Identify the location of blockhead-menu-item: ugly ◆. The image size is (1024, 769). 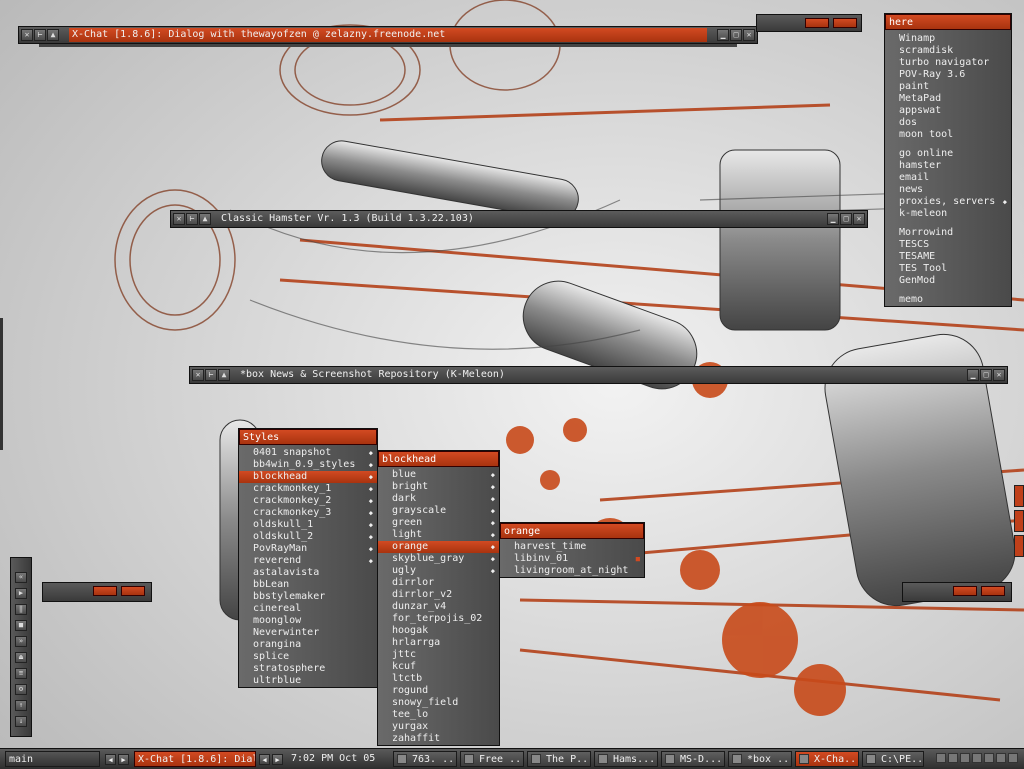
(438, 571).